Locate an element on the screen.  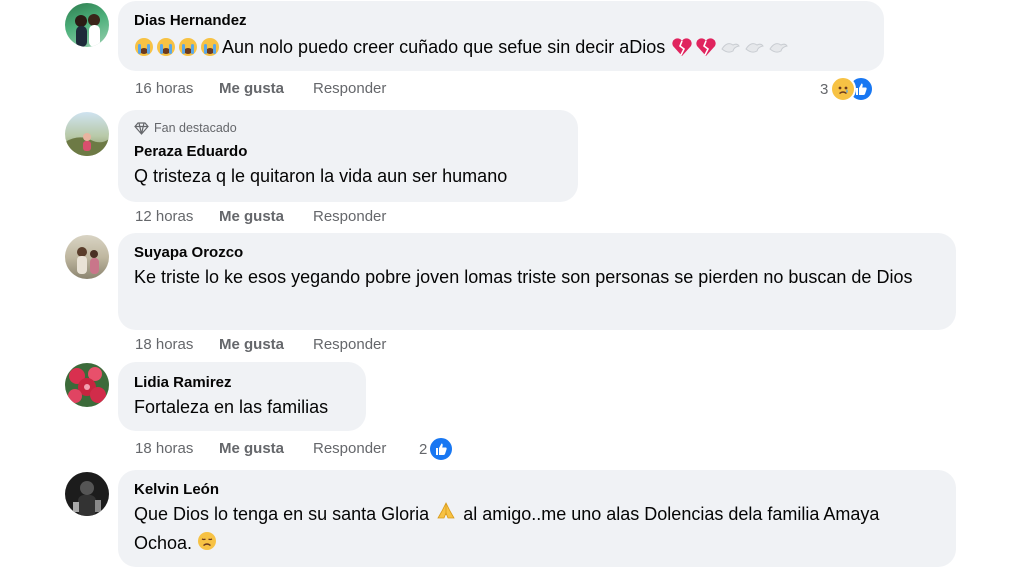
fan-badge: Fan destacado is located at coordinates (348, 128).